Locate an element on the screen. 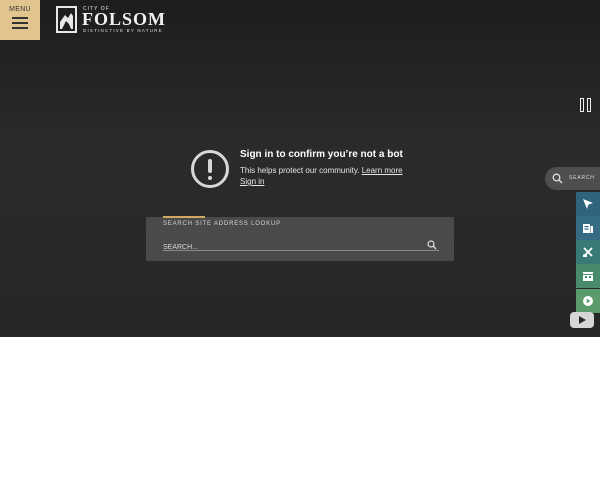 Image resolution: width=600 pixels, height=480 pixels. learn-more-link: Learn more is located at coordinates (382, 170).